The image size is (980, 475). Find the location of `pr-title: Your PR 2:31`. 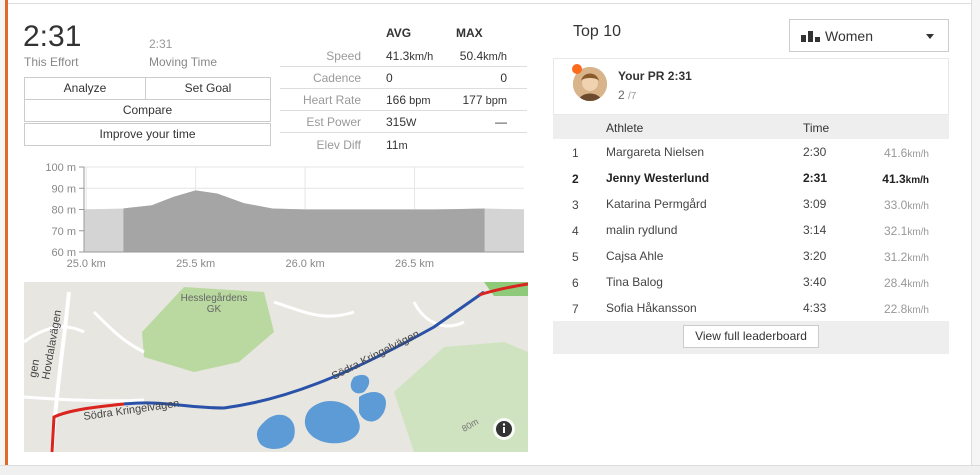

pr-title: Your PR 2:31 is located at coordinates (655, 76).